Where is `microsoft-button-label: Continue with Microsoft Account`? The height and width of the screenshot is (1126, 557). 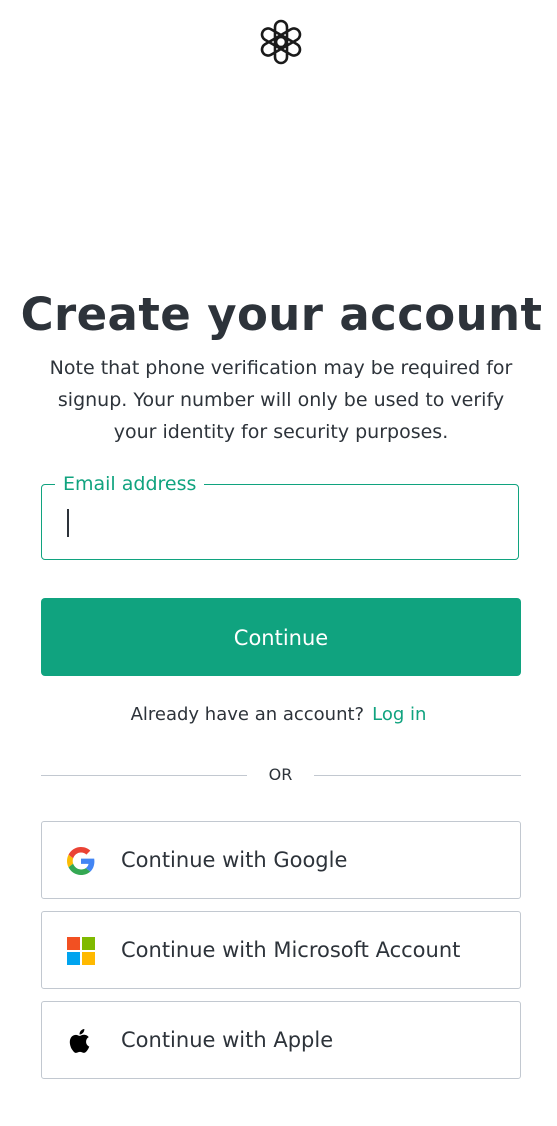 microsoft-button-label: Continue with Microsoft Account is located at coordinates (291, 950).